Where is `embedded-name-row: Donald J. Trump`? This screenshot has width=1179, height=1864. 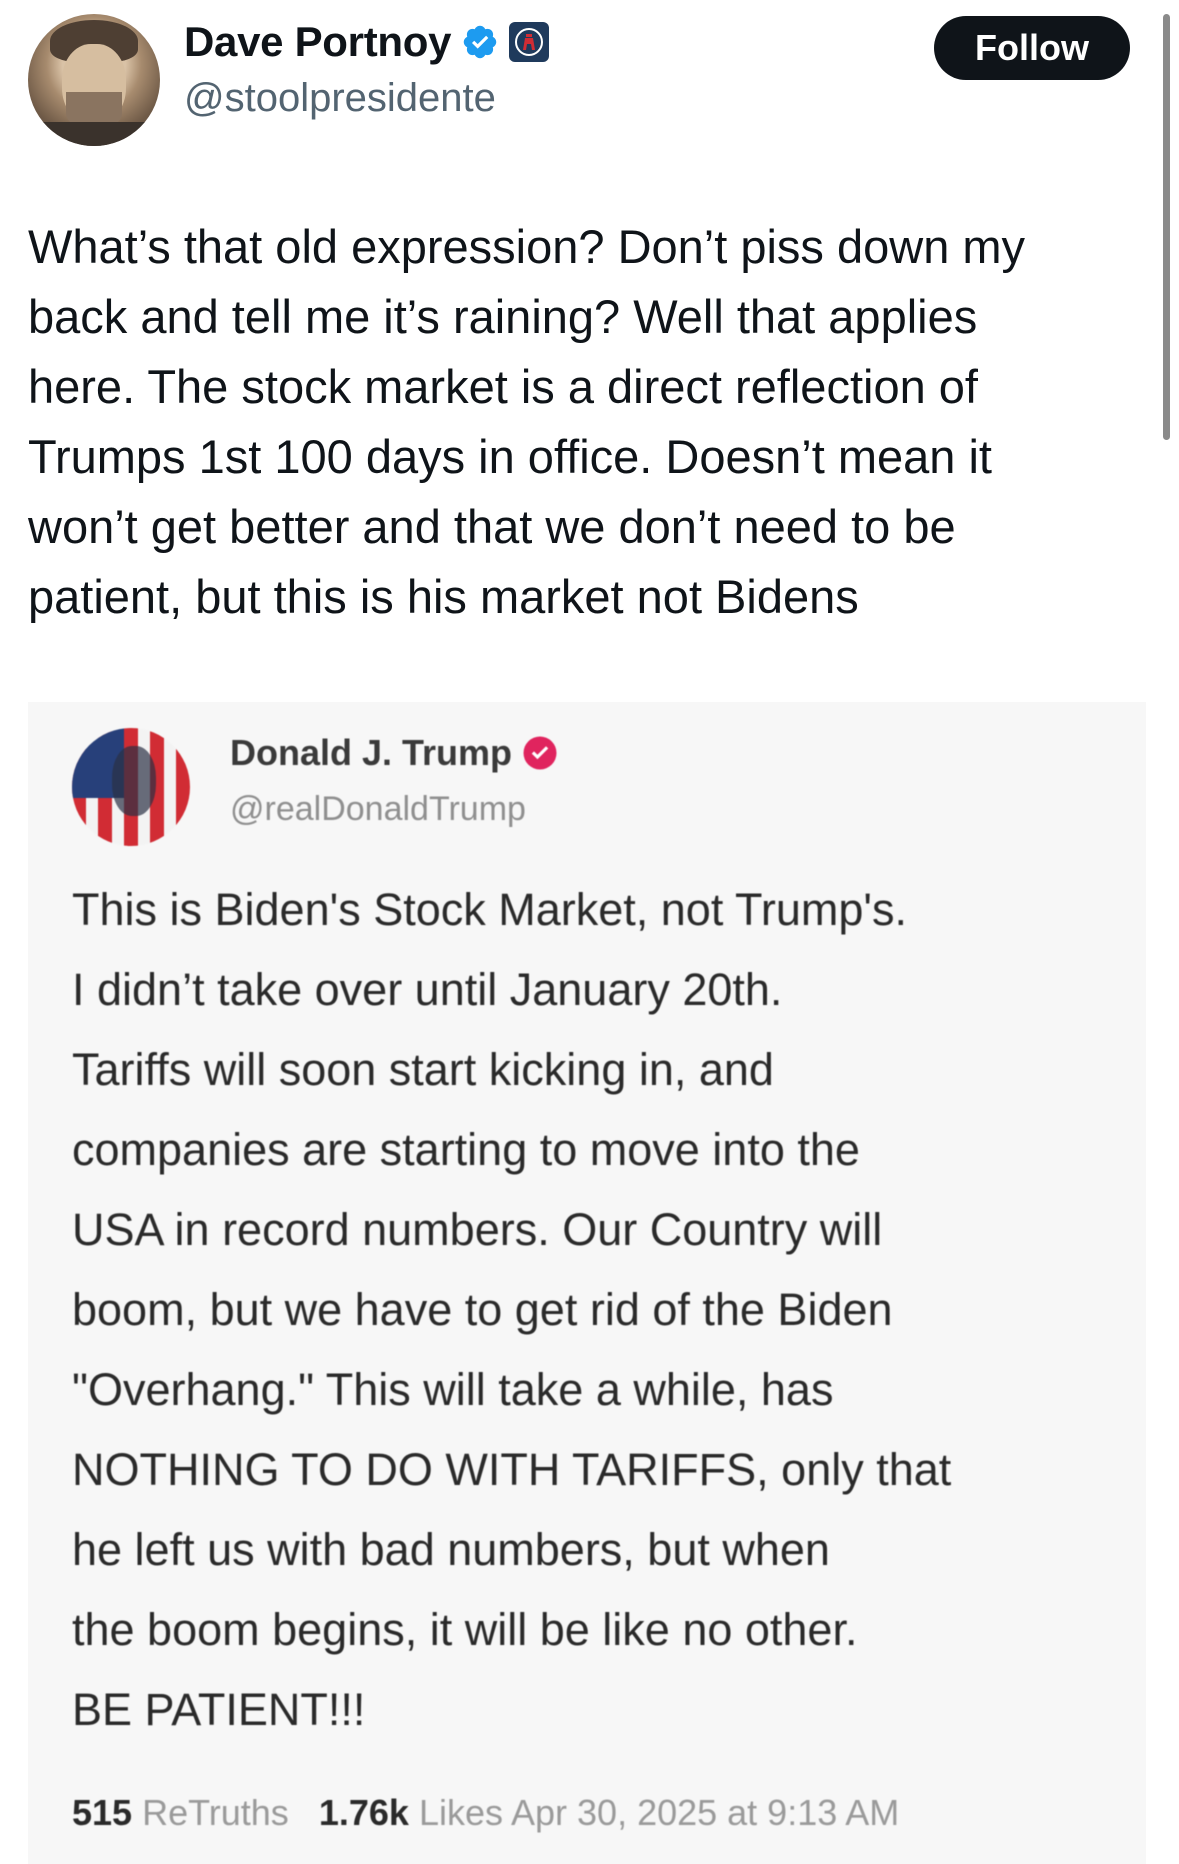 embedded-name-row: Donald J. Trump is located at coordinates (394, 753).